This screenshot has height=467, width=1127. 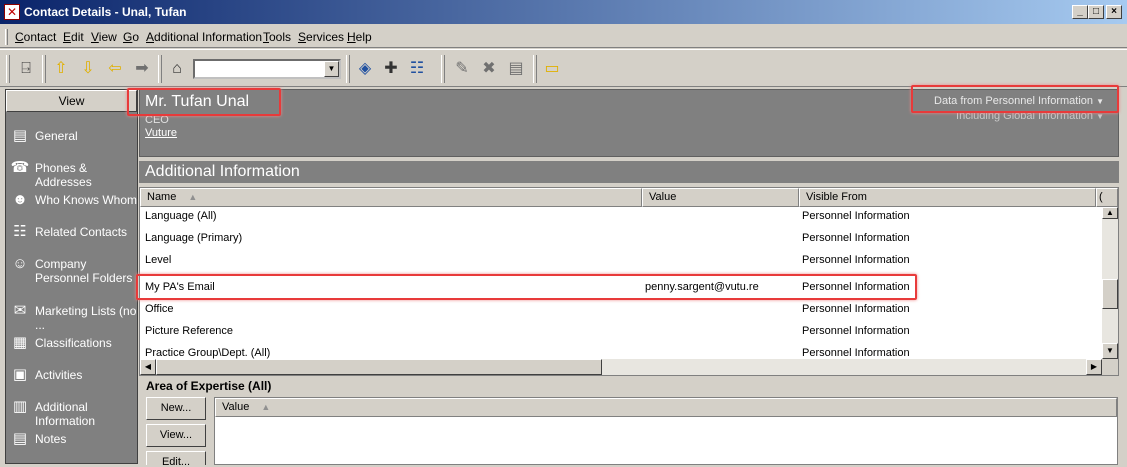 What do you see at coordinates (267, 69) in the screenshot?
I see `location-combo: ▼` at bounding box center [267, 69].